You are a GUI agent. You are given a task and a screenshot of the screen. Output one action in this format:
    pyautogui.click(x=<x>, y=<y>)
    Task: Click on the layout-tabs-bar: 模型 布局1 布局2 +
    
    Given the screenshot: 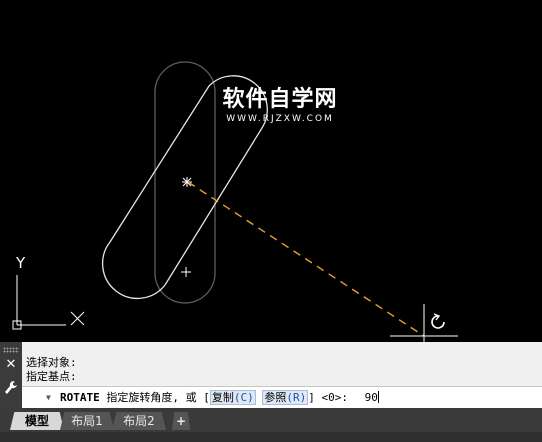 What is the action you would take?
    pyautogui.click(x=271, y=425)
    